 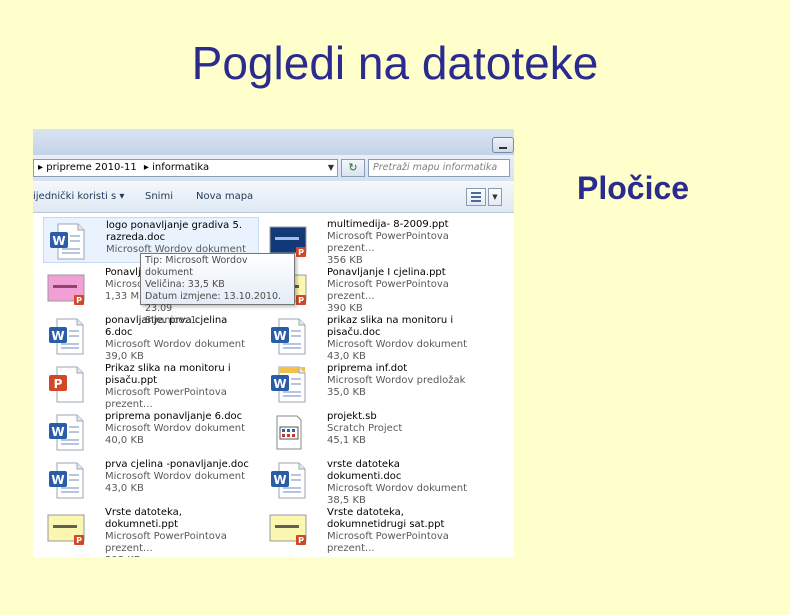 What do you see at coordinates (346, 440) in the screenshot?
I see `file-size: 45,1 KB` at bounding box center [346, 440].